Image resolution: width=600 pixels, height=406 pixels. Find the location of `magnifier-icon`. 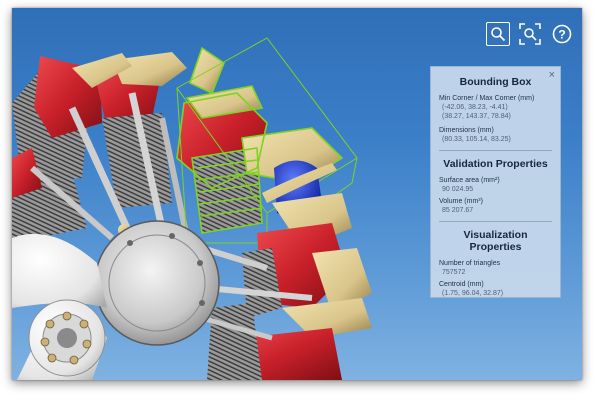

magnifier-icon is located at coordinates (498, 34).